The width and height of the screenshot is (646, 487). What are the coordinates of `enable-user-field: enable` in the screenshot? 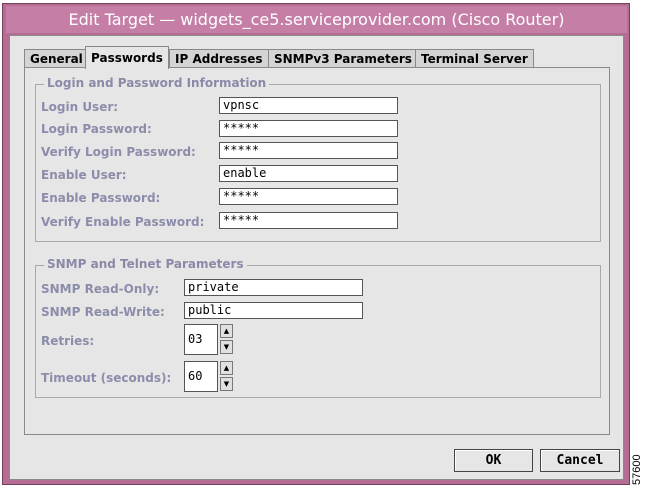 It's located at (308, 173).